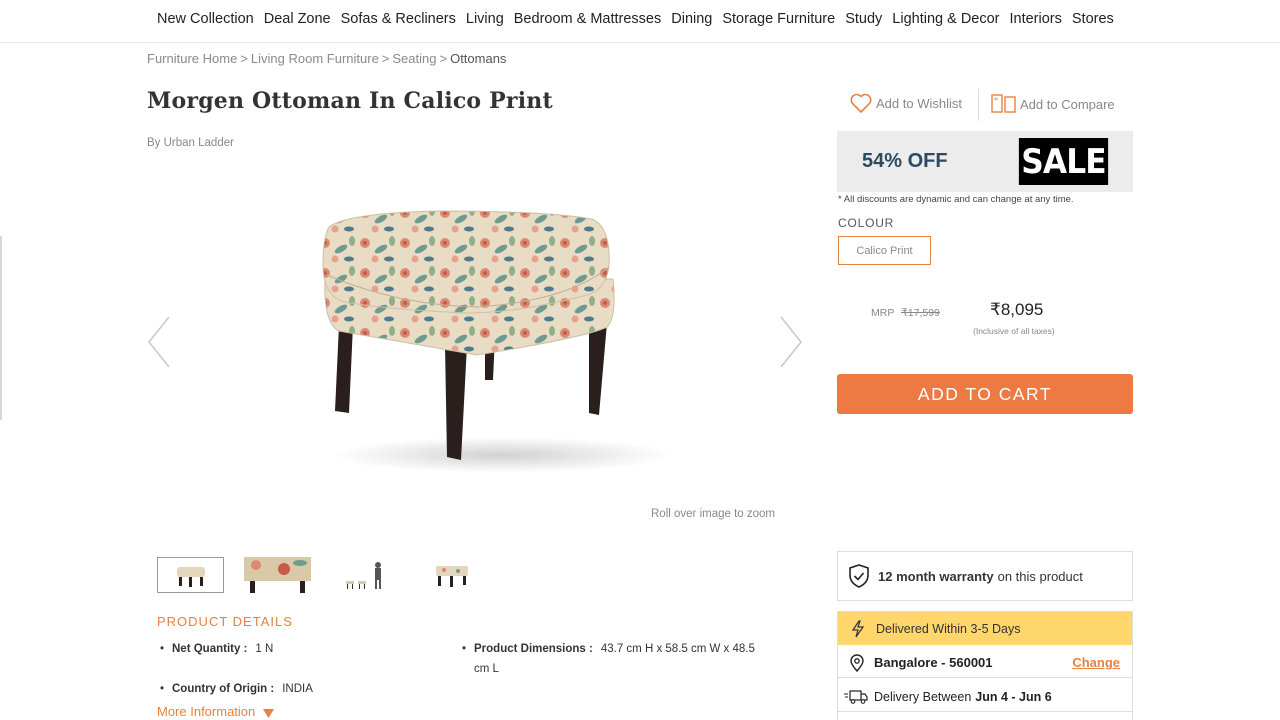 The image size is (1280, 720). What do you see at coordinates (923, 696) in the screenshot?
I see `delivery-between-label: Delivery Between` at bounding box center [923, 696].